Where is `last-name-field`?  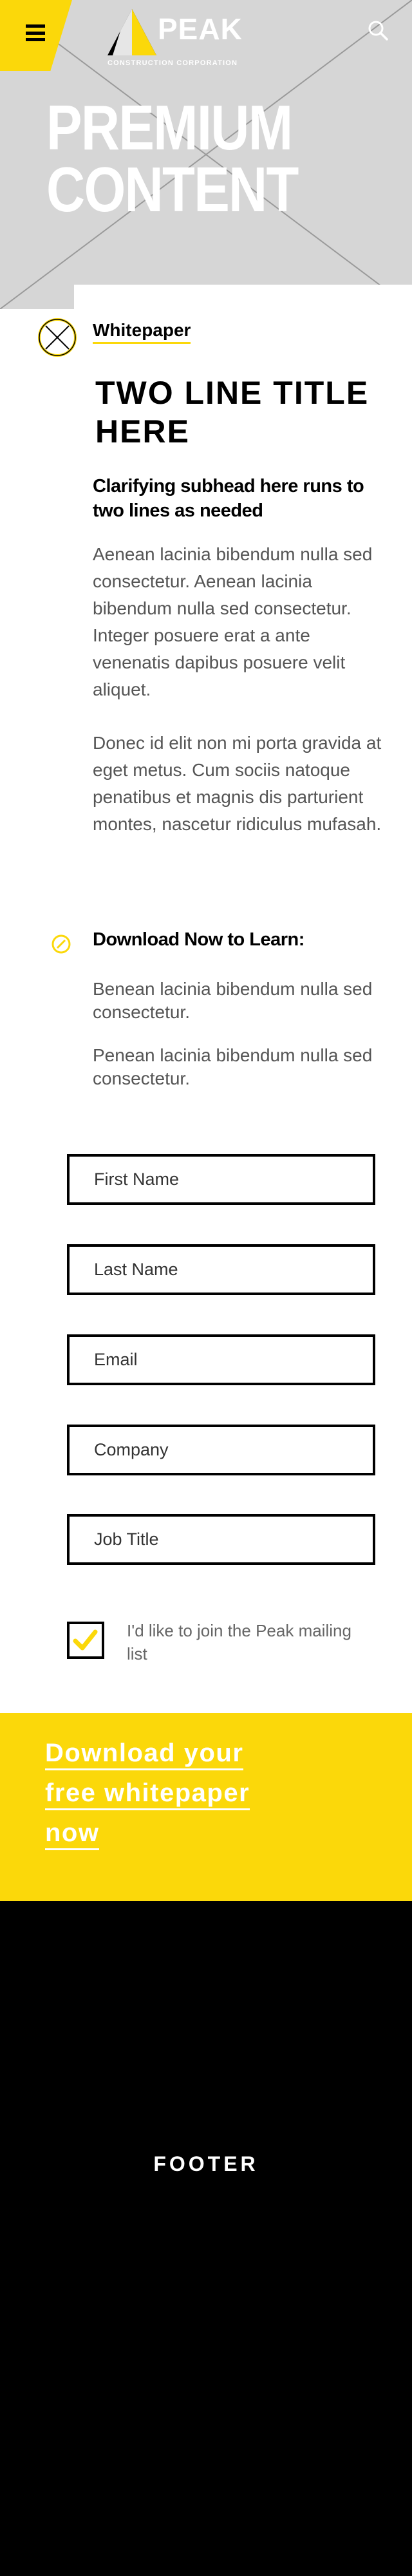
last-name-field is located at coordinates (221, 1269).